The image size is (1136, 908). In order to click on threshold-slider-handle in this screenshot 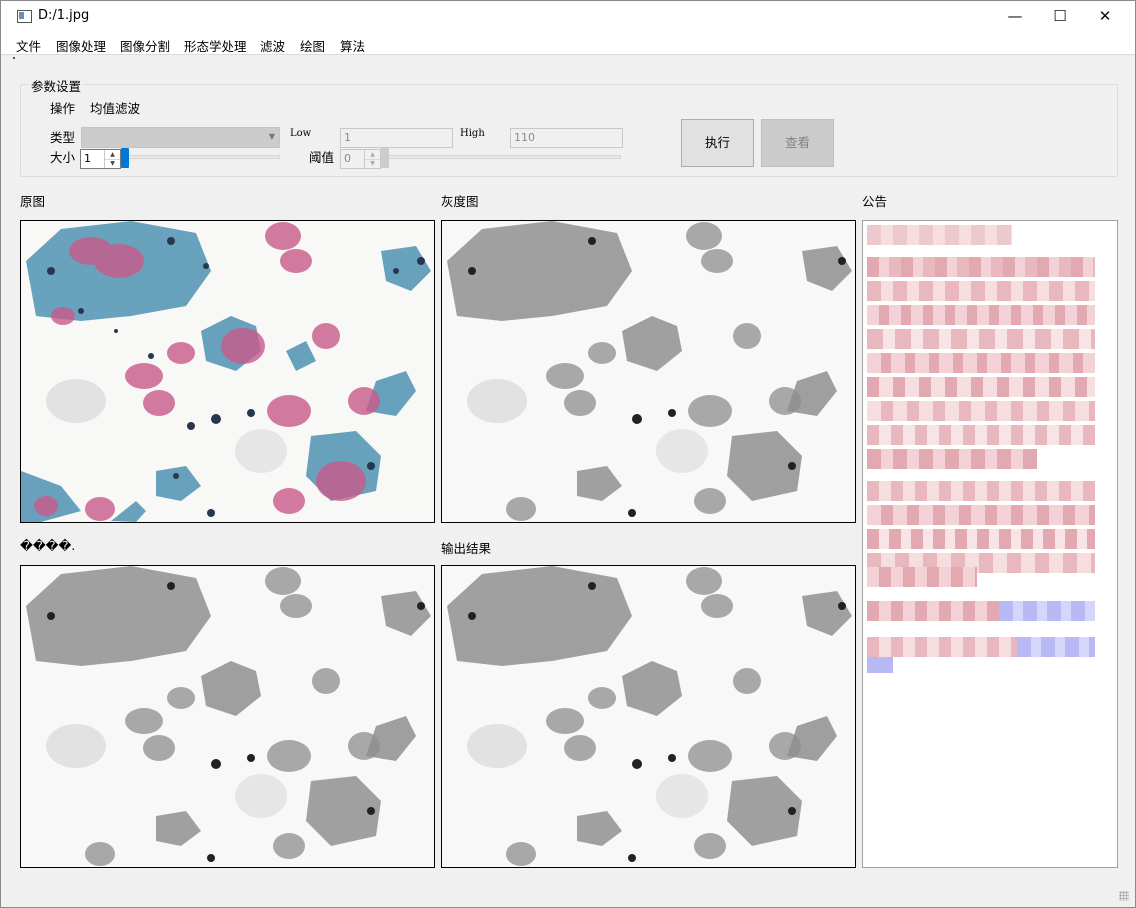, I will do `click(385, 158)`.